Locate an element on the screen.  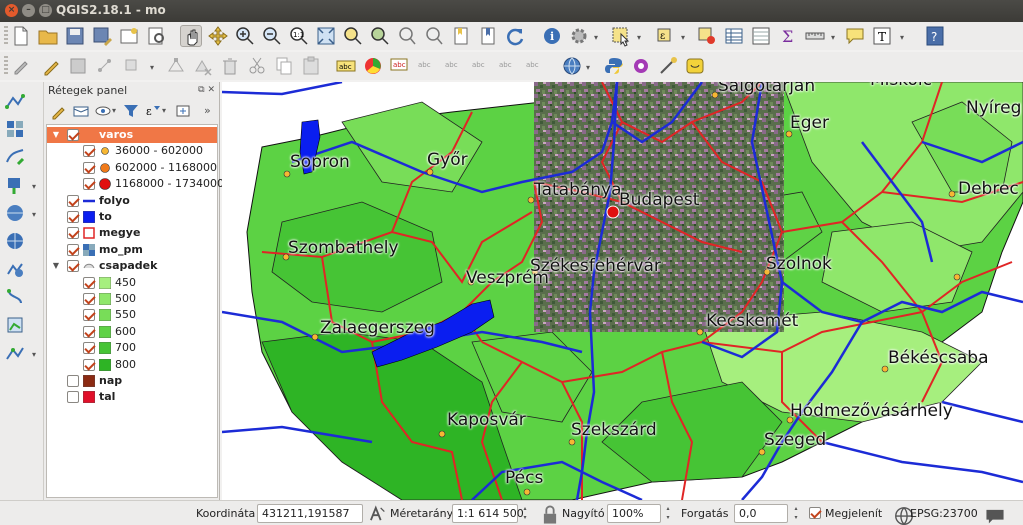
show-bookmarks-icon is located at coordinates (488, 36).